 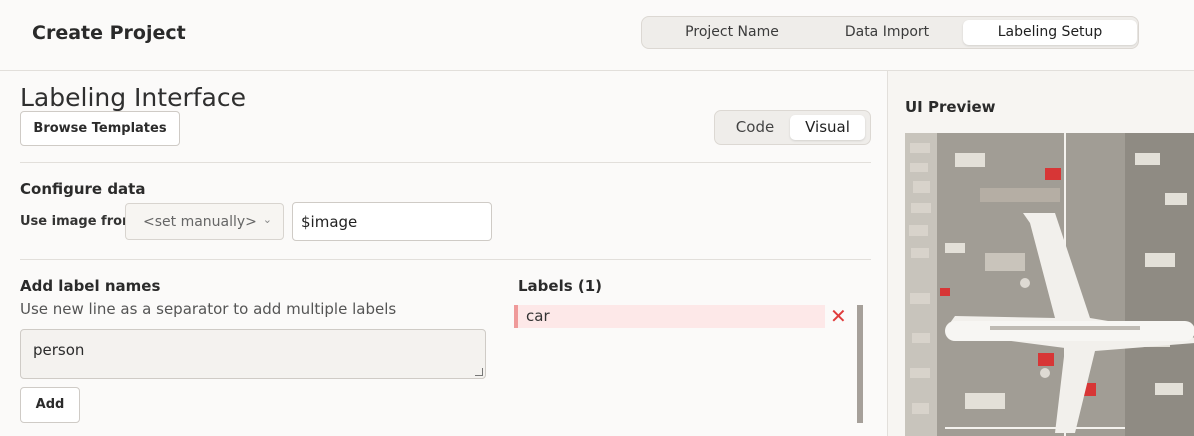 What do you see at coordinates (755, 127) in the screenshot?
I see `code-view-option: Code` at bounding box center [755, 127].